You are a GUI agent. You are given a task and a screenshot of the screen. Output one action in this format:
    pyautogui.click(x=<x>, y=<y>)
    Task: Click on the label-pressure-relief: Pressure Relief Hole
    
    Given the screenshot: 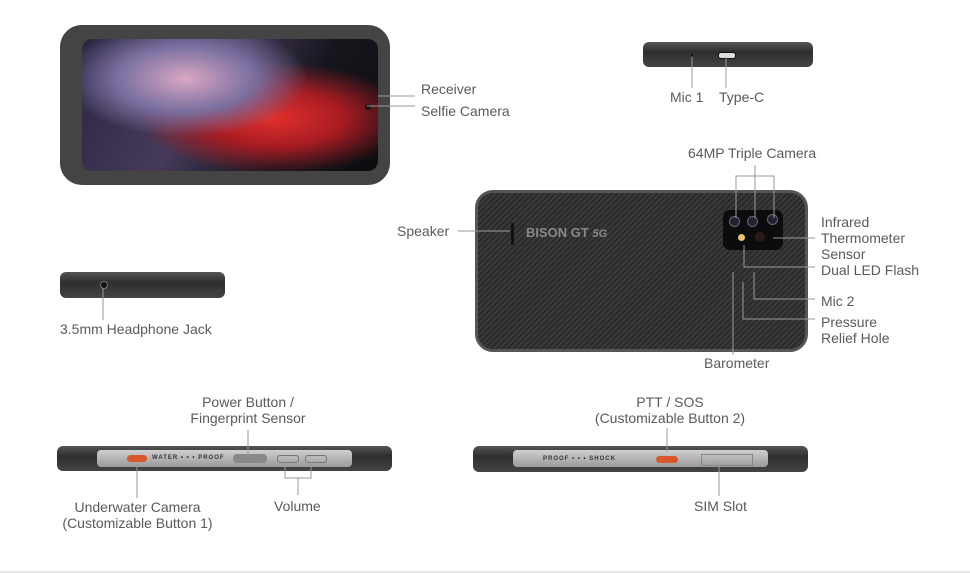 What is the action you would take?
    pyautogui.click(x=855, y=330)
    